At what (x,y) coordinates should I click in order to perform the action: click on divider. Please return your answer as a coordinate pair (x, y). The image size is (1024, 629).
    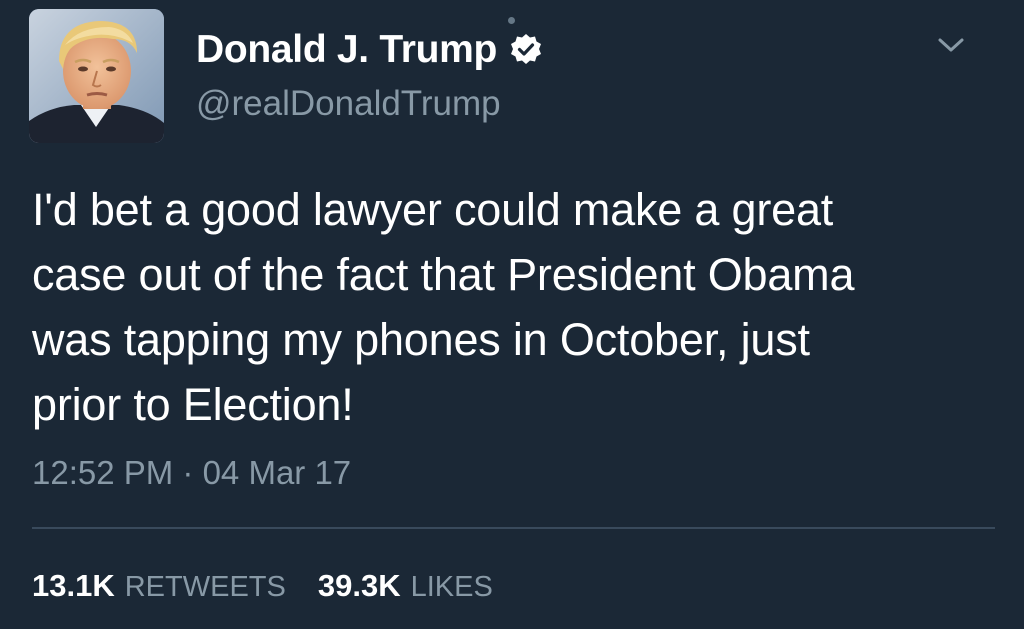
    Looking at the image, I should click on (513, 528).